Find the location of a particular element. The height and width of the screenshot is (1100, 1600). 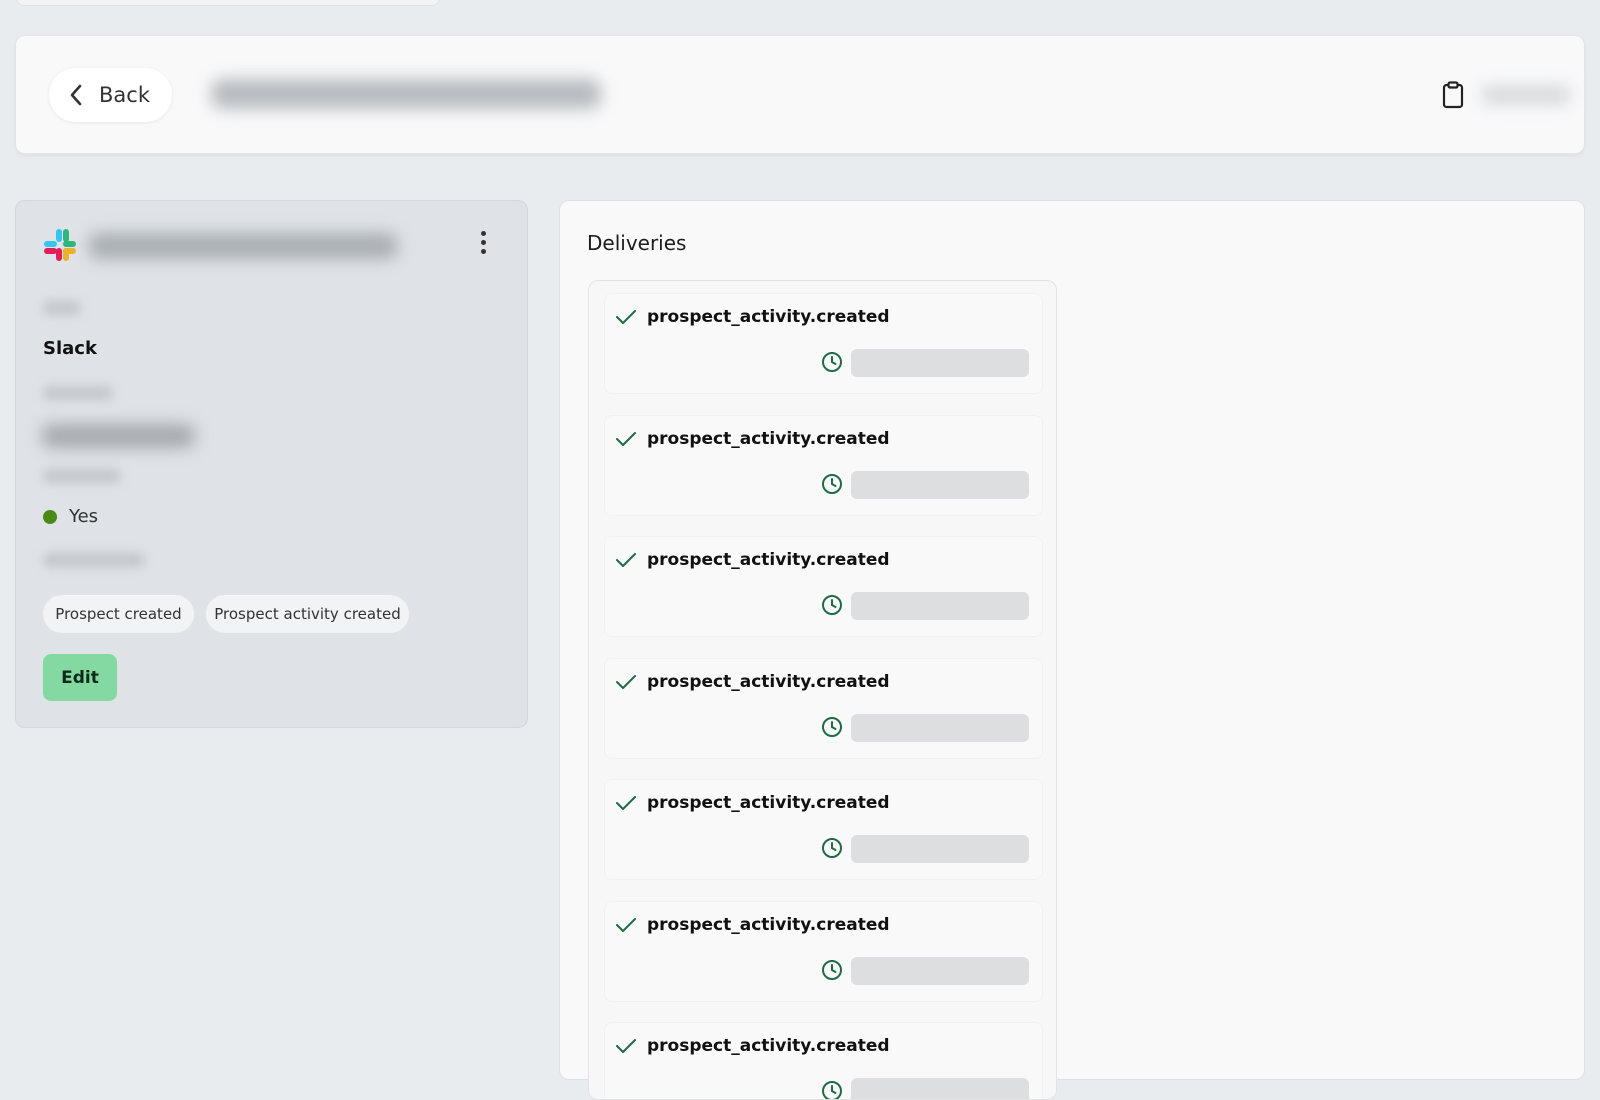

header-action-redacted is located at coordinates (1526, 95).